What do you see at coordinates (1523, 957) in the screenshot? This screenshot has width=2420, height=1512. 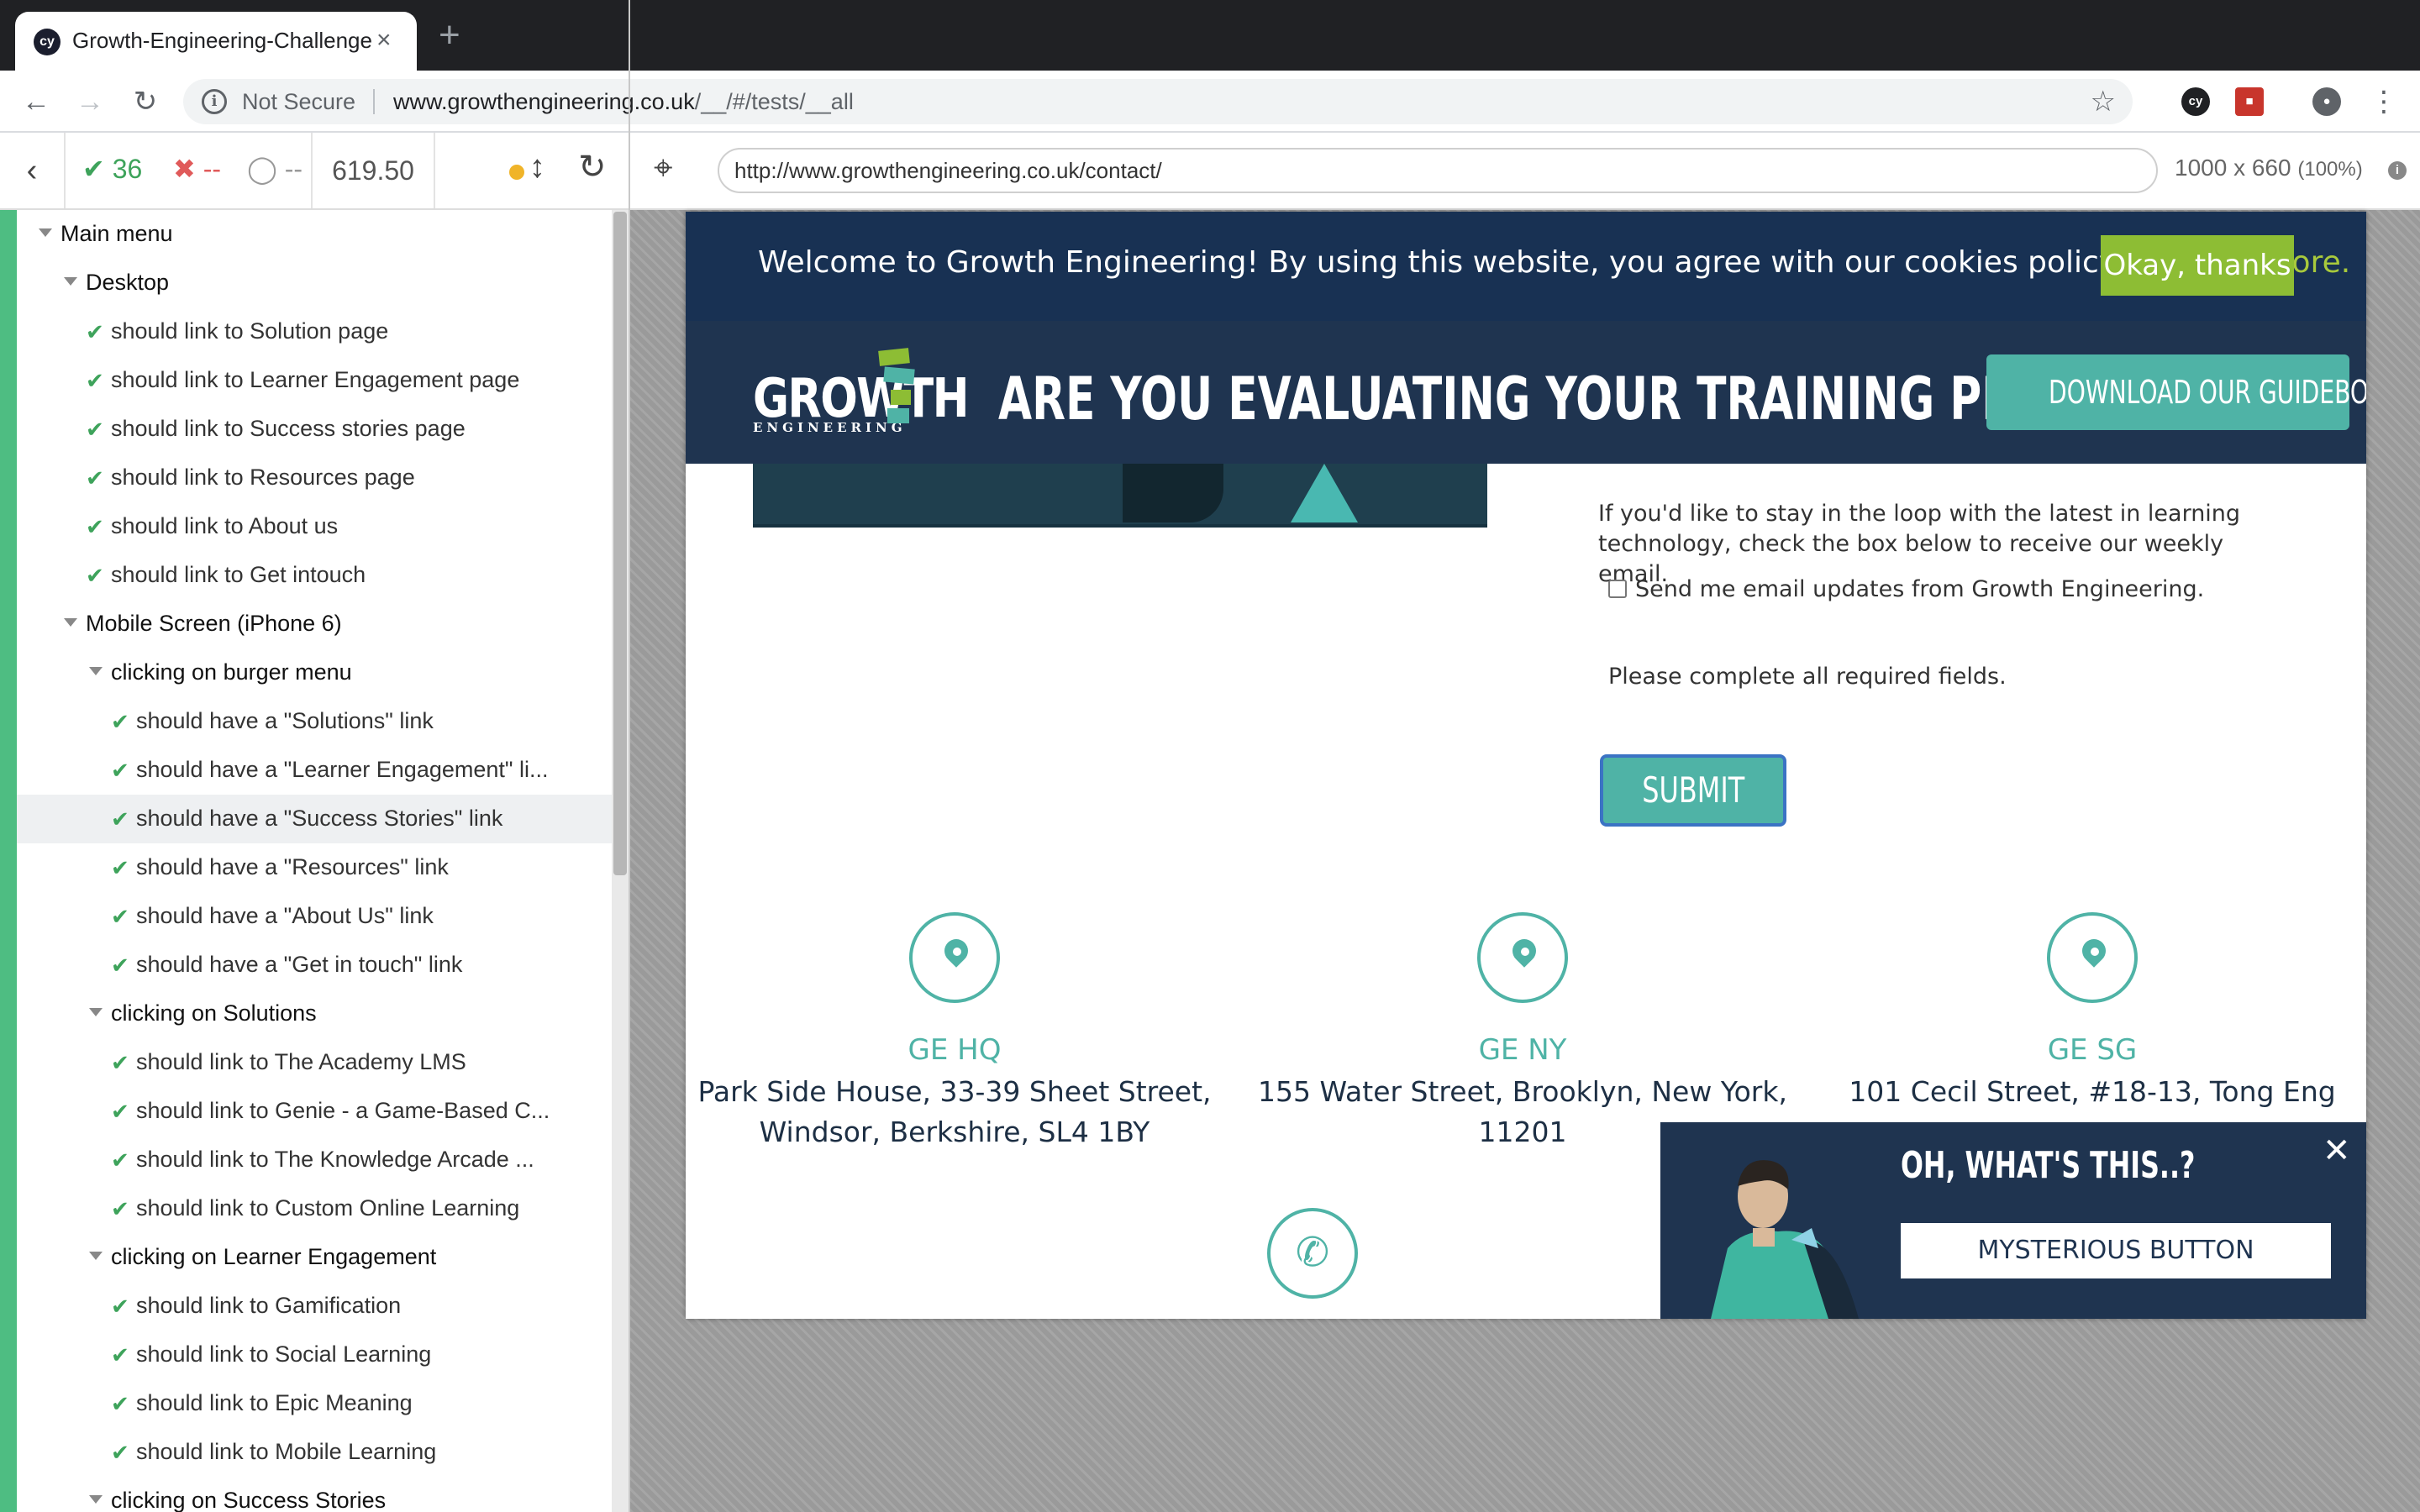 I see `location-pin-icon` at bounding box center [1523, 957].